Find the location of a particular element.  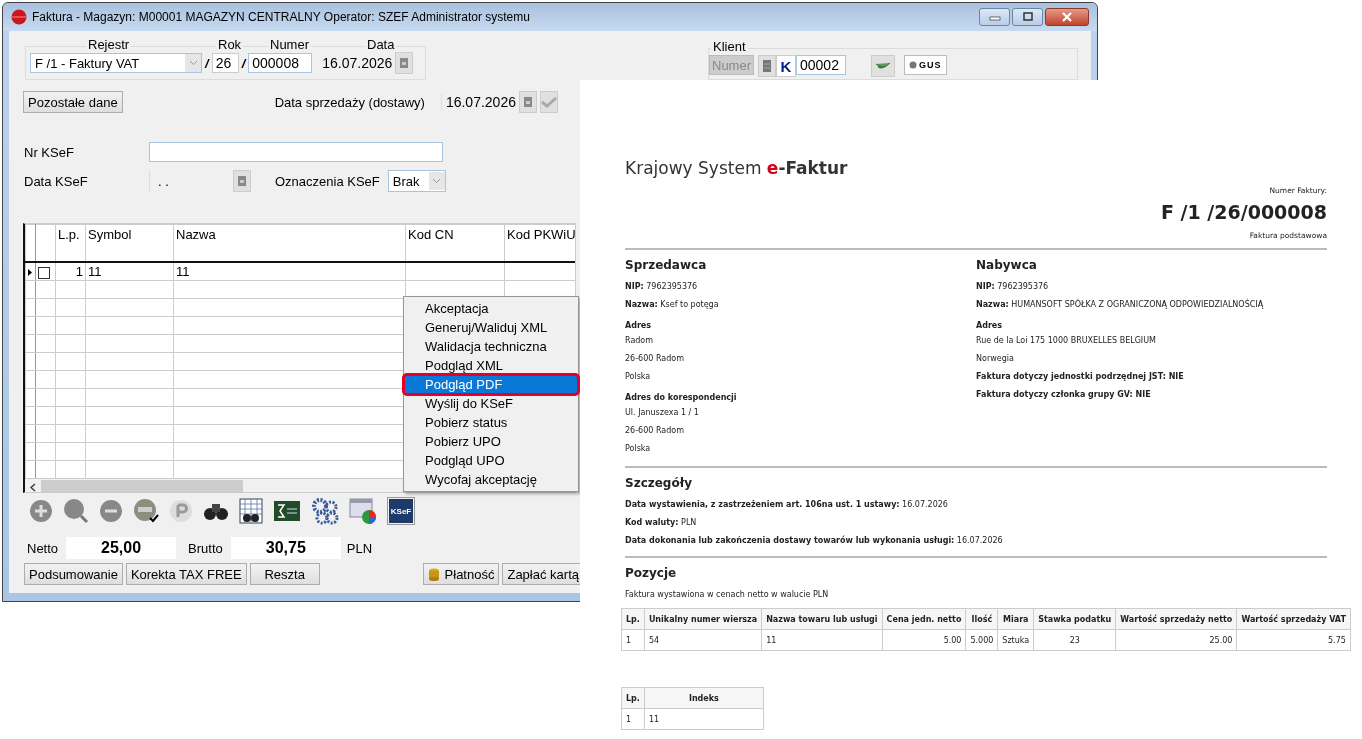

close-button is located at coordinates (1067, 17).